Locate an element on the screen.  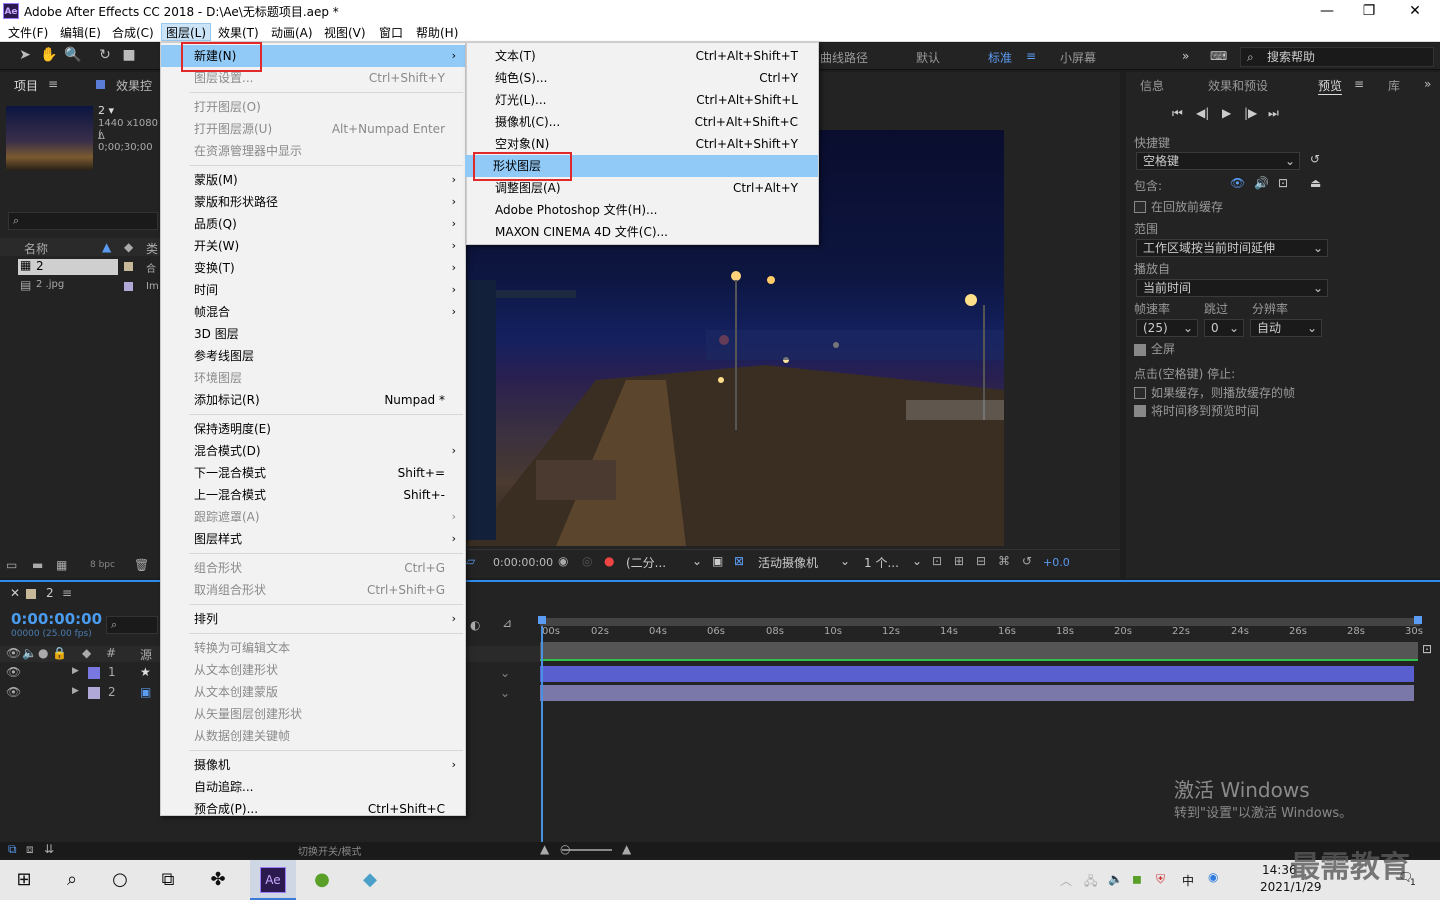
export-icon: ⏏ is located at coordinates (1315, 183).